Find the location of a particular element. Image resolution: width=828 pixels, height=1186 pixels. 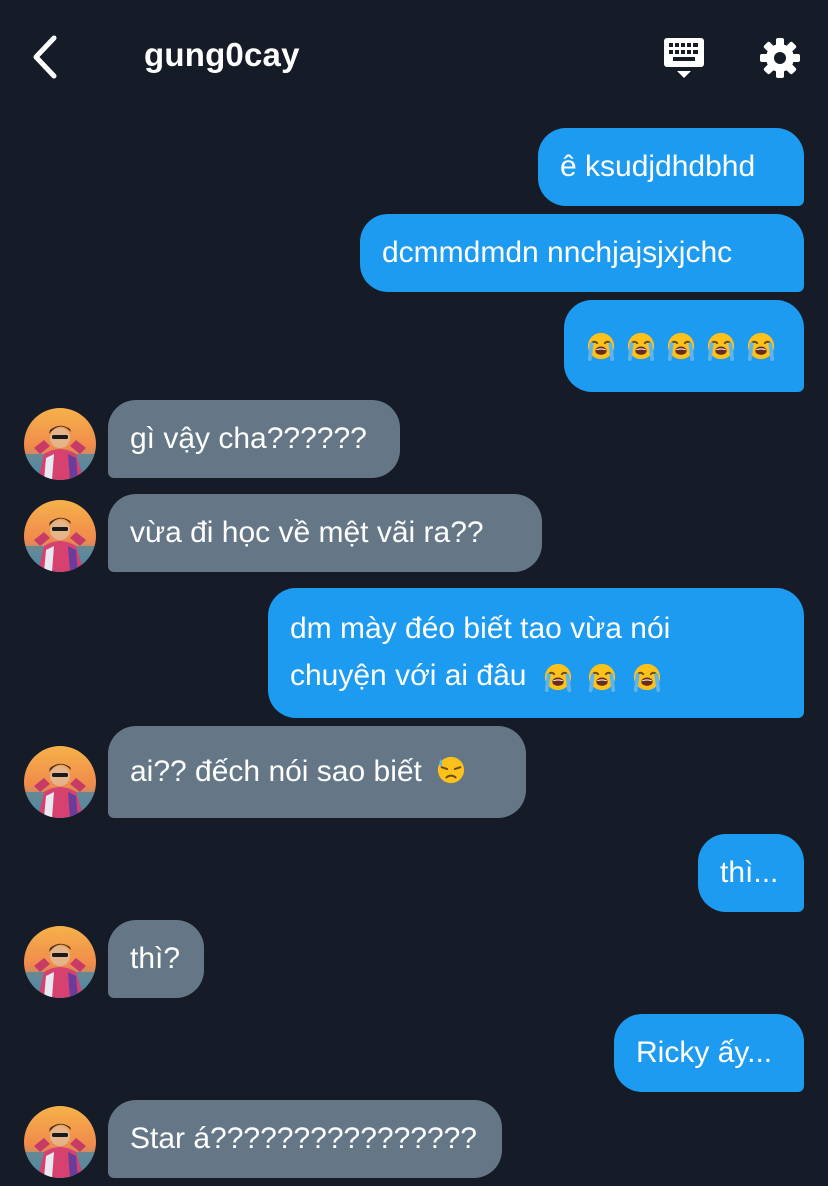

message-bubble-incoming: ai?? đếch nói sao biết is located at coordinates (317, 772).